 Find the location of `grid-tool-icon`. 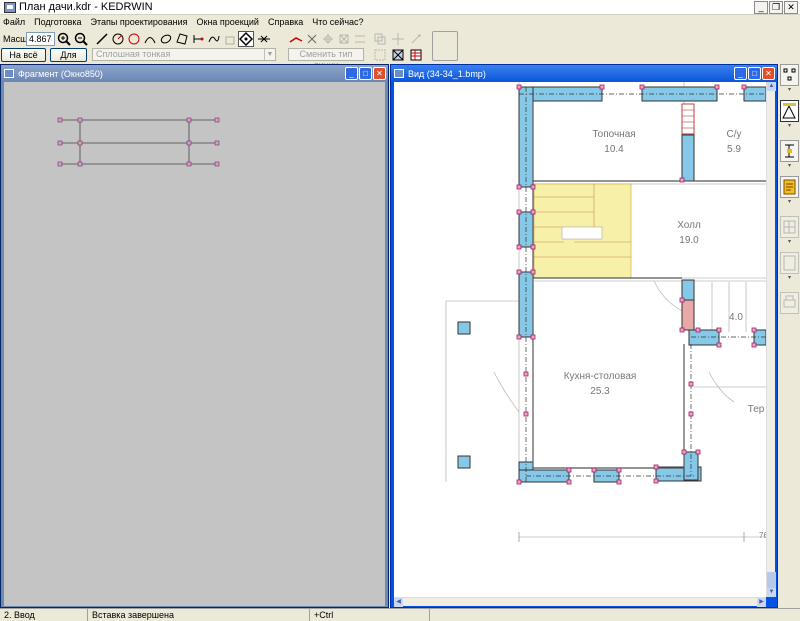

grid-tool-icon is located at coordinates (789, 227).